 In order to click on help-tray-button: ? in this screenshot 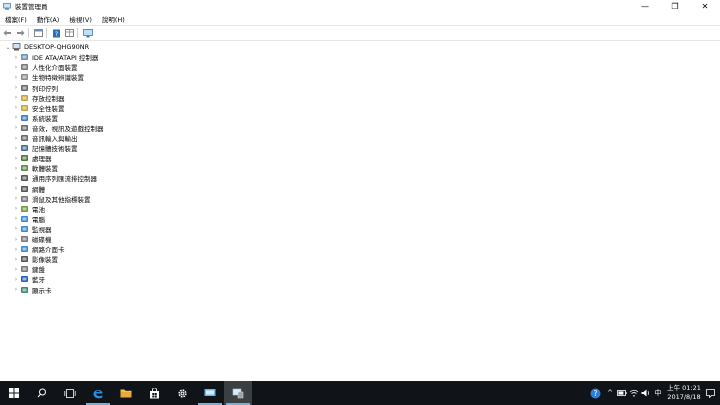, I will do `click(595, 393)`.